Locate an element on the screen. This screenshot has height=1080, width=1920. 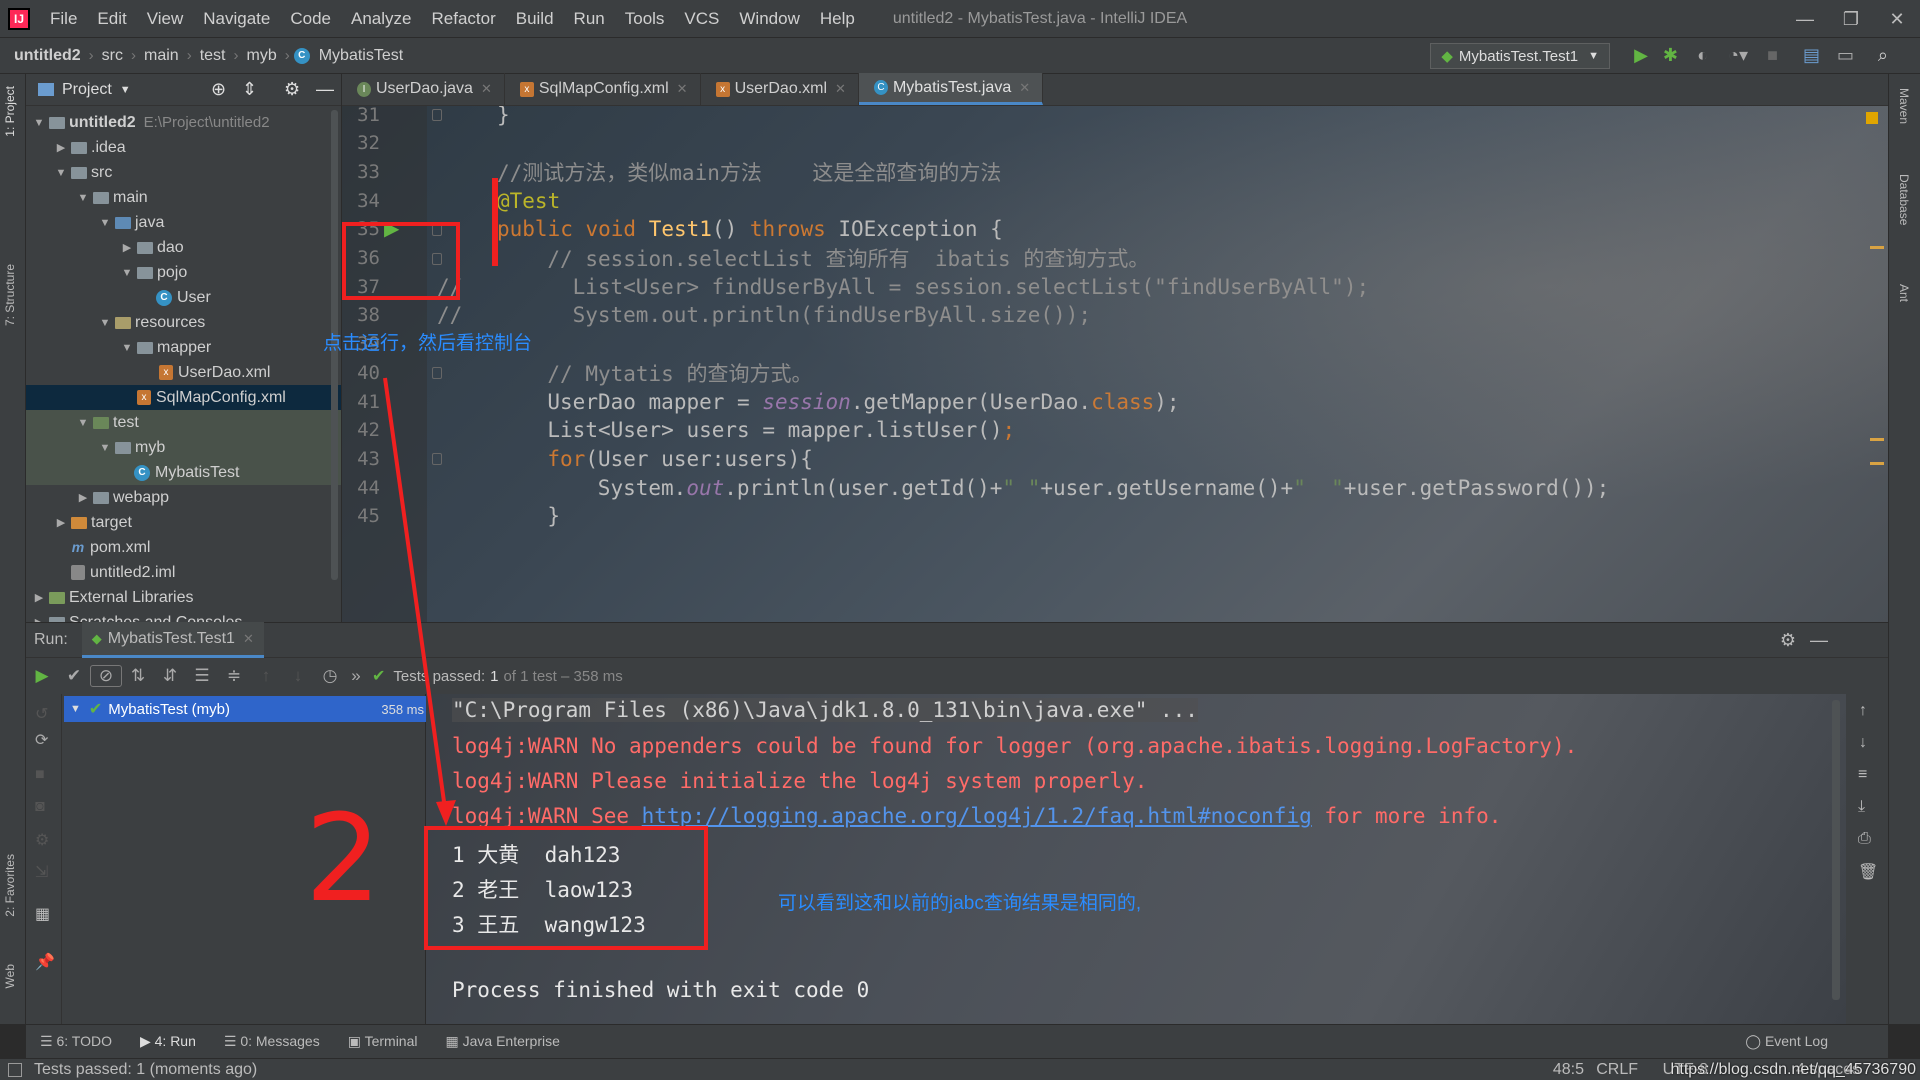
sort-duration-icon: ⇵ is located at coordinates (170, 676).